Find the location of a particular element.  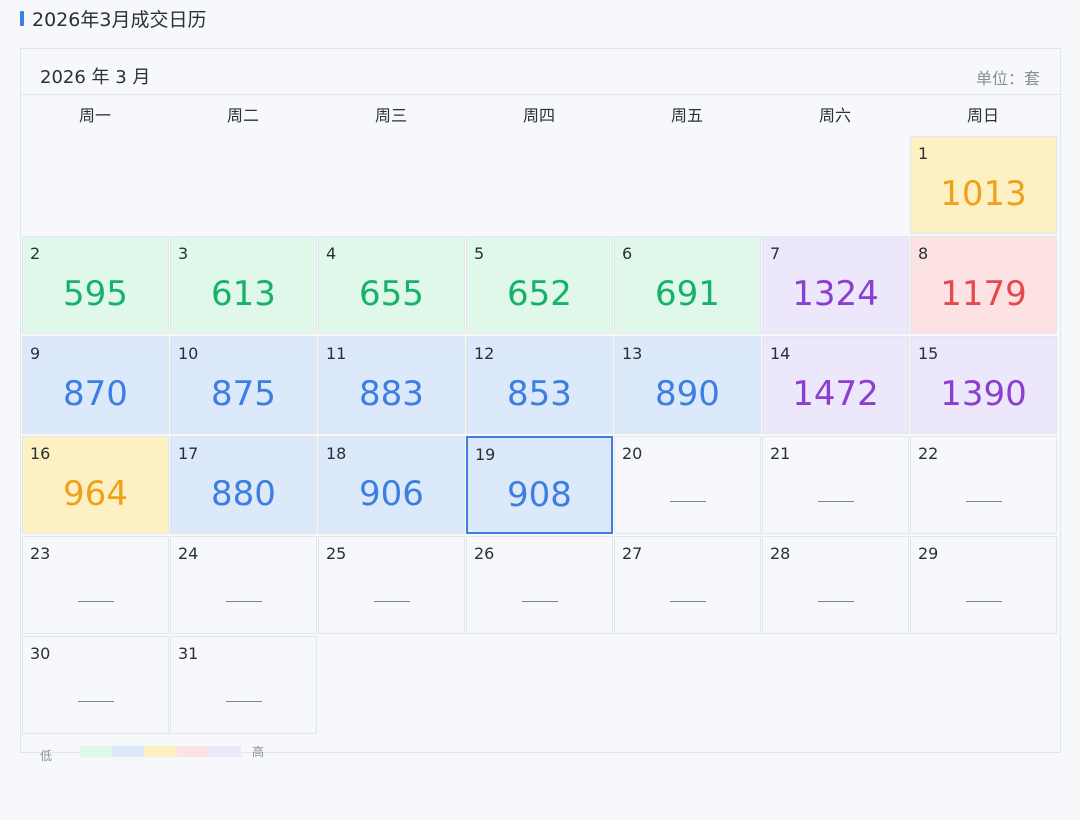

weekday-header: 周五 is located at coordinates (686, 115).